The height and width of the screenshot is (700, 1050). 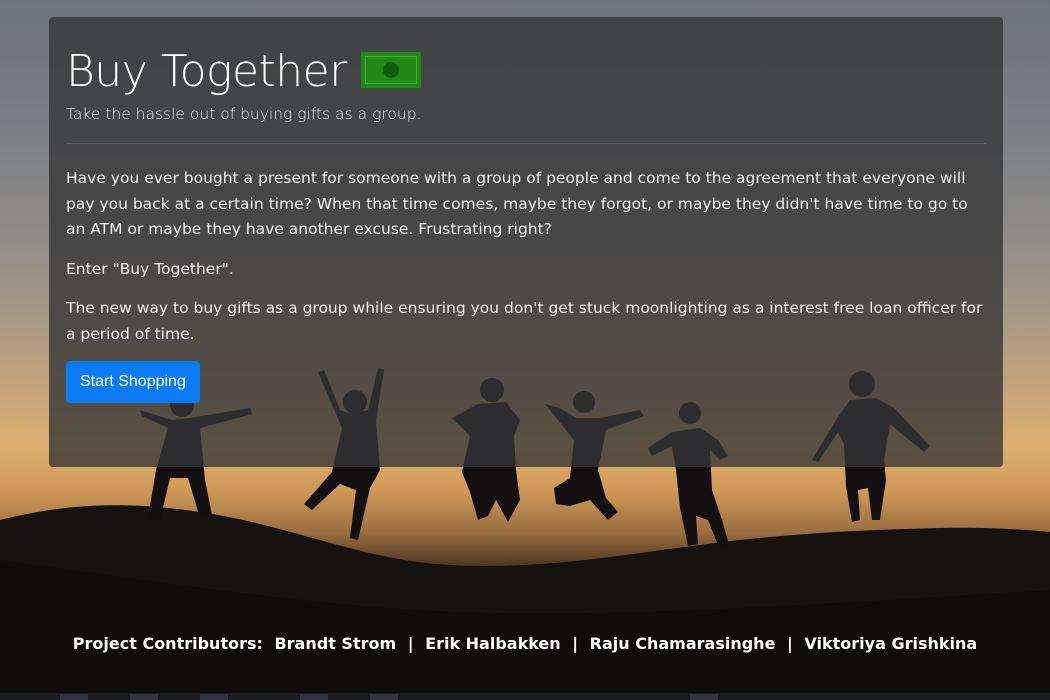 What do you see at coordinates (891, 643) in the screenshot?
I see `contributor-name: Viktoriya Grishkina` at bounding box center [891, 643].